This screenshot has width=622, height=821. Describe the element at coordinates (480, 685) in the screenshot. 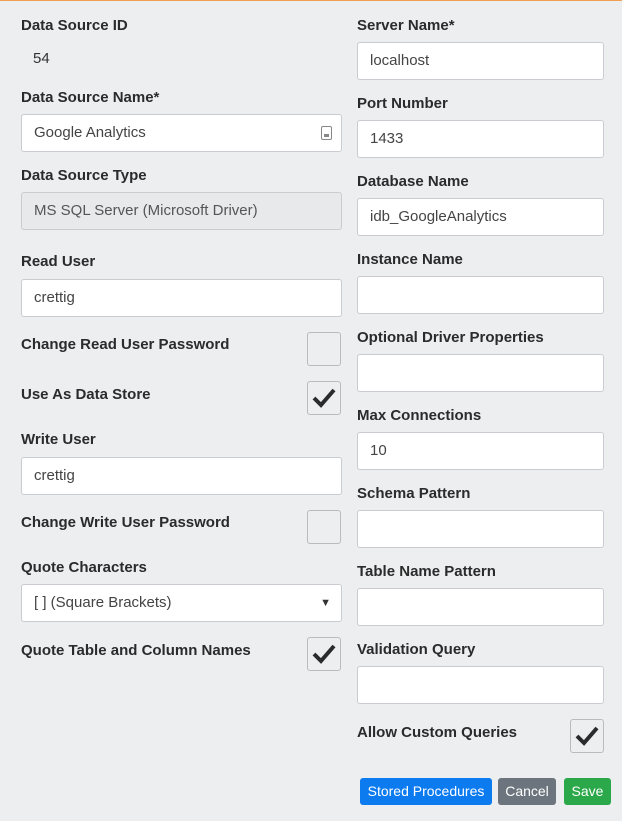

I see `validation-query-input` at that location.